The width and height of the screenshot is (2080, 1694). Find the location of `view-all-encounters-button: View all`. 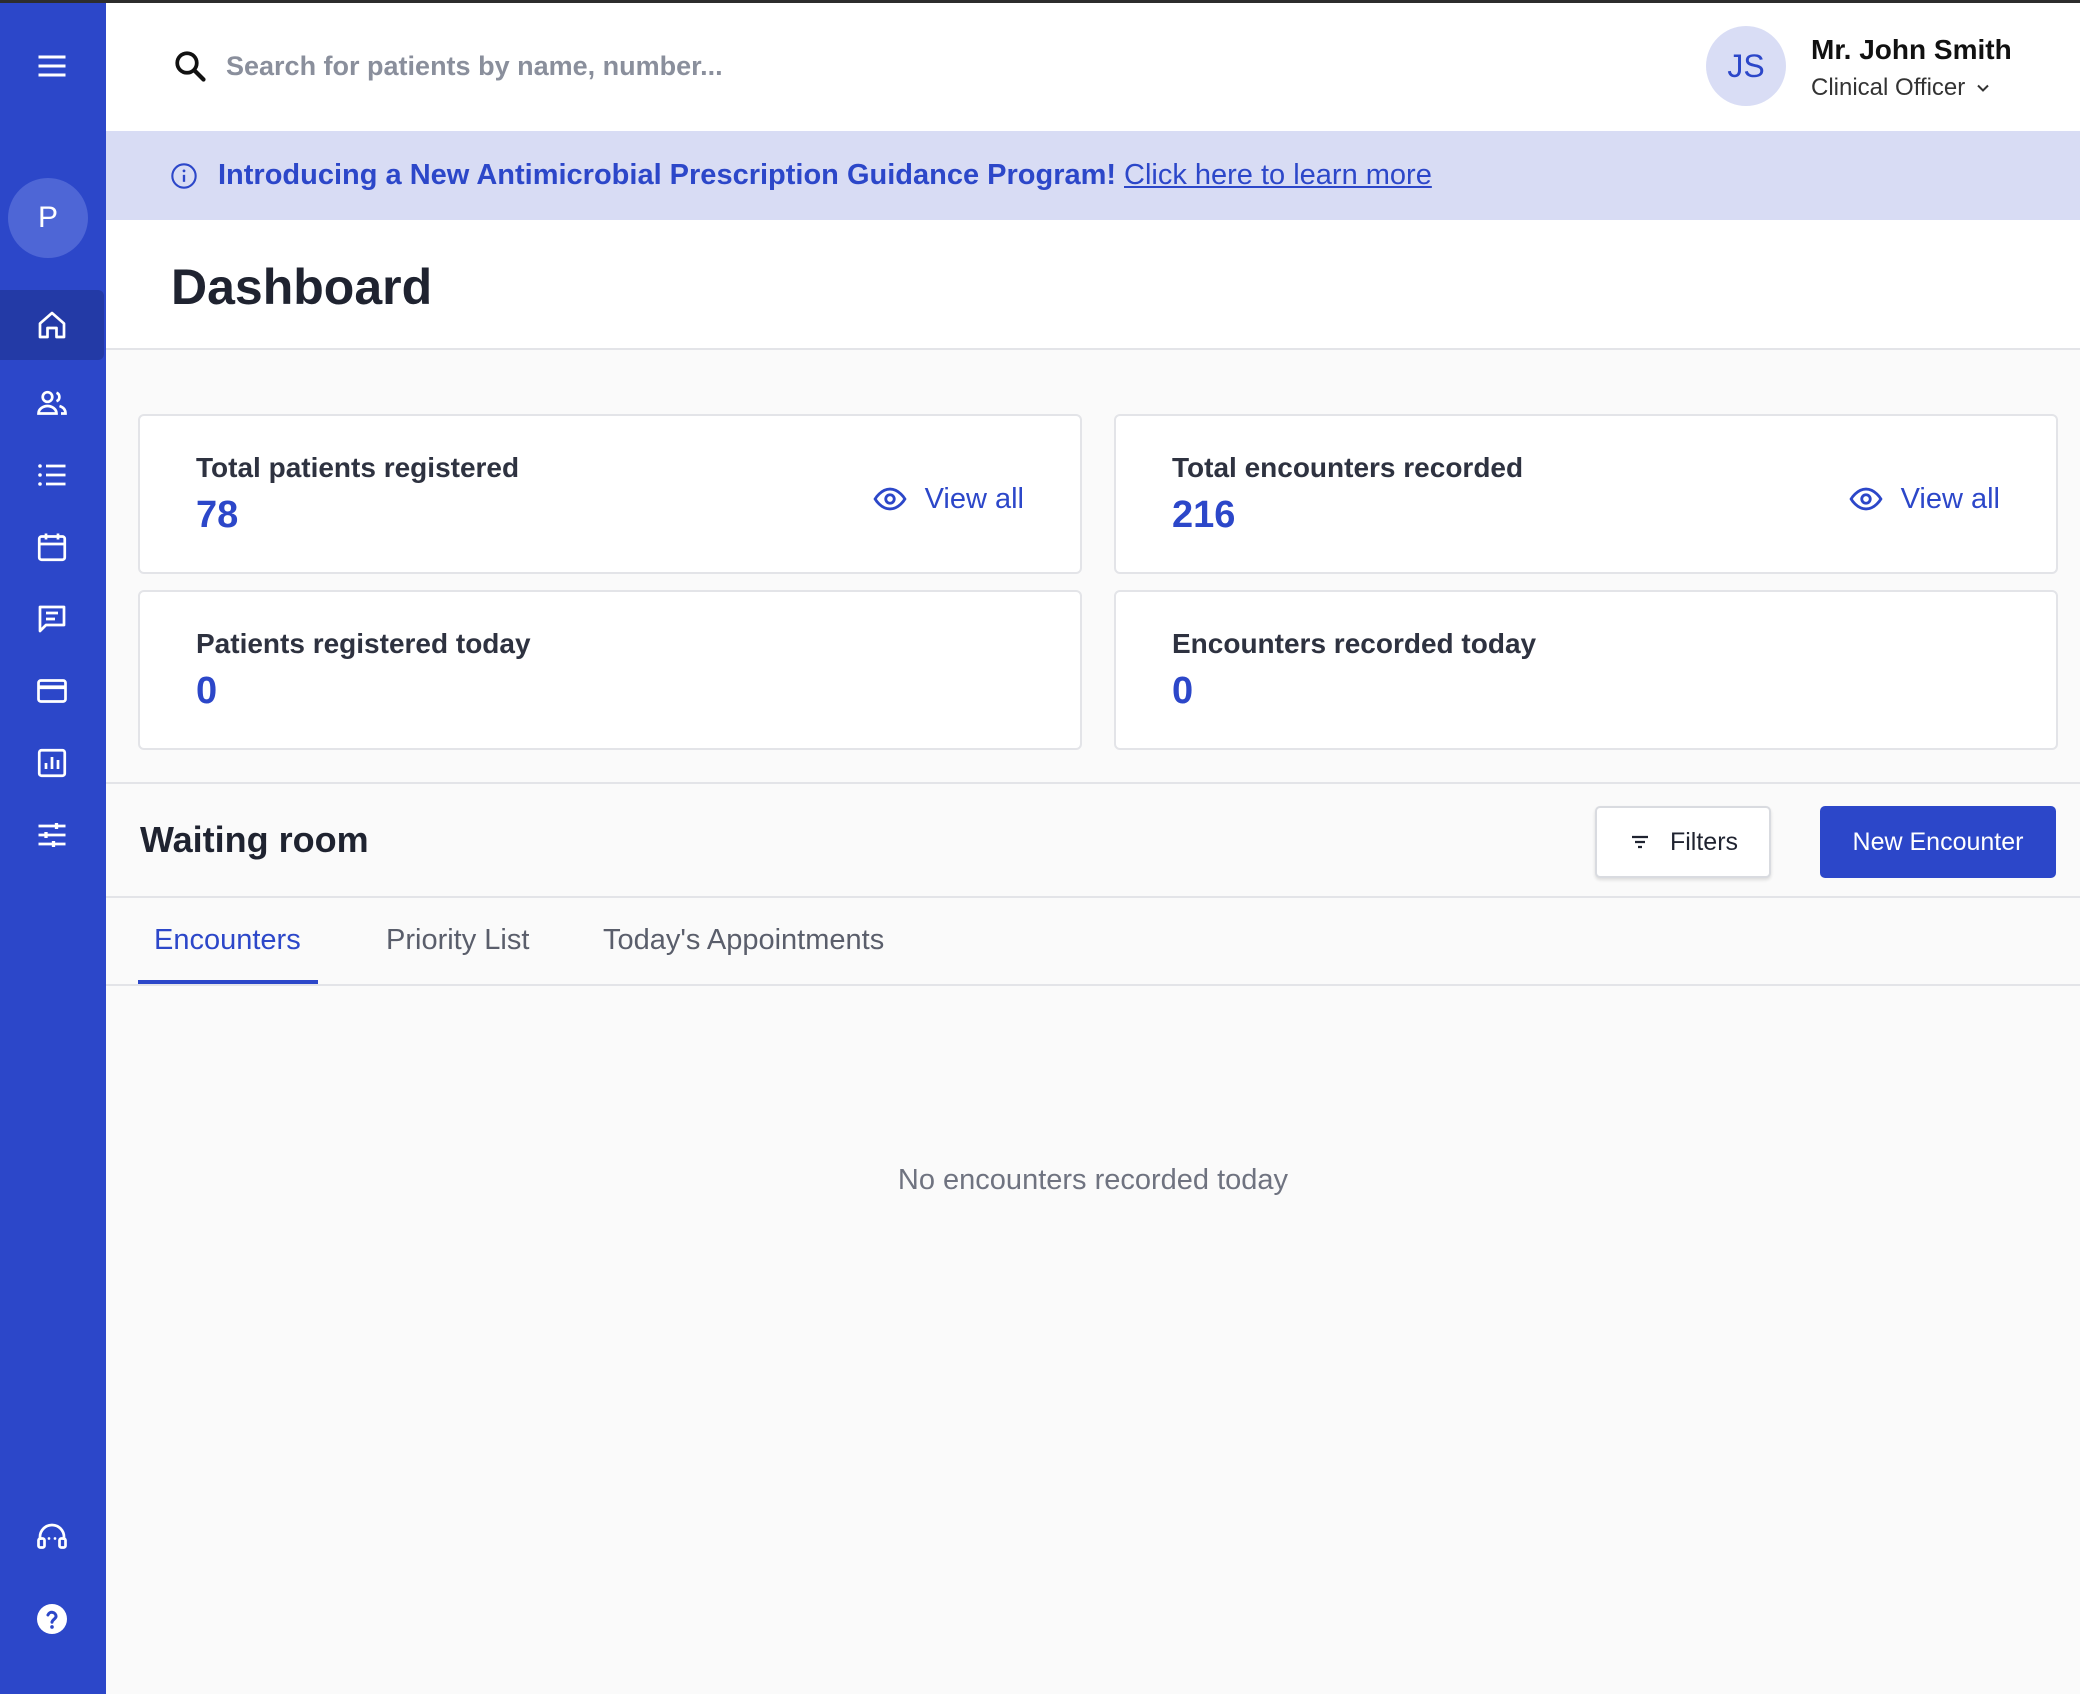

view-all-encounters-button: View all is located at coordinates (1924, 499).